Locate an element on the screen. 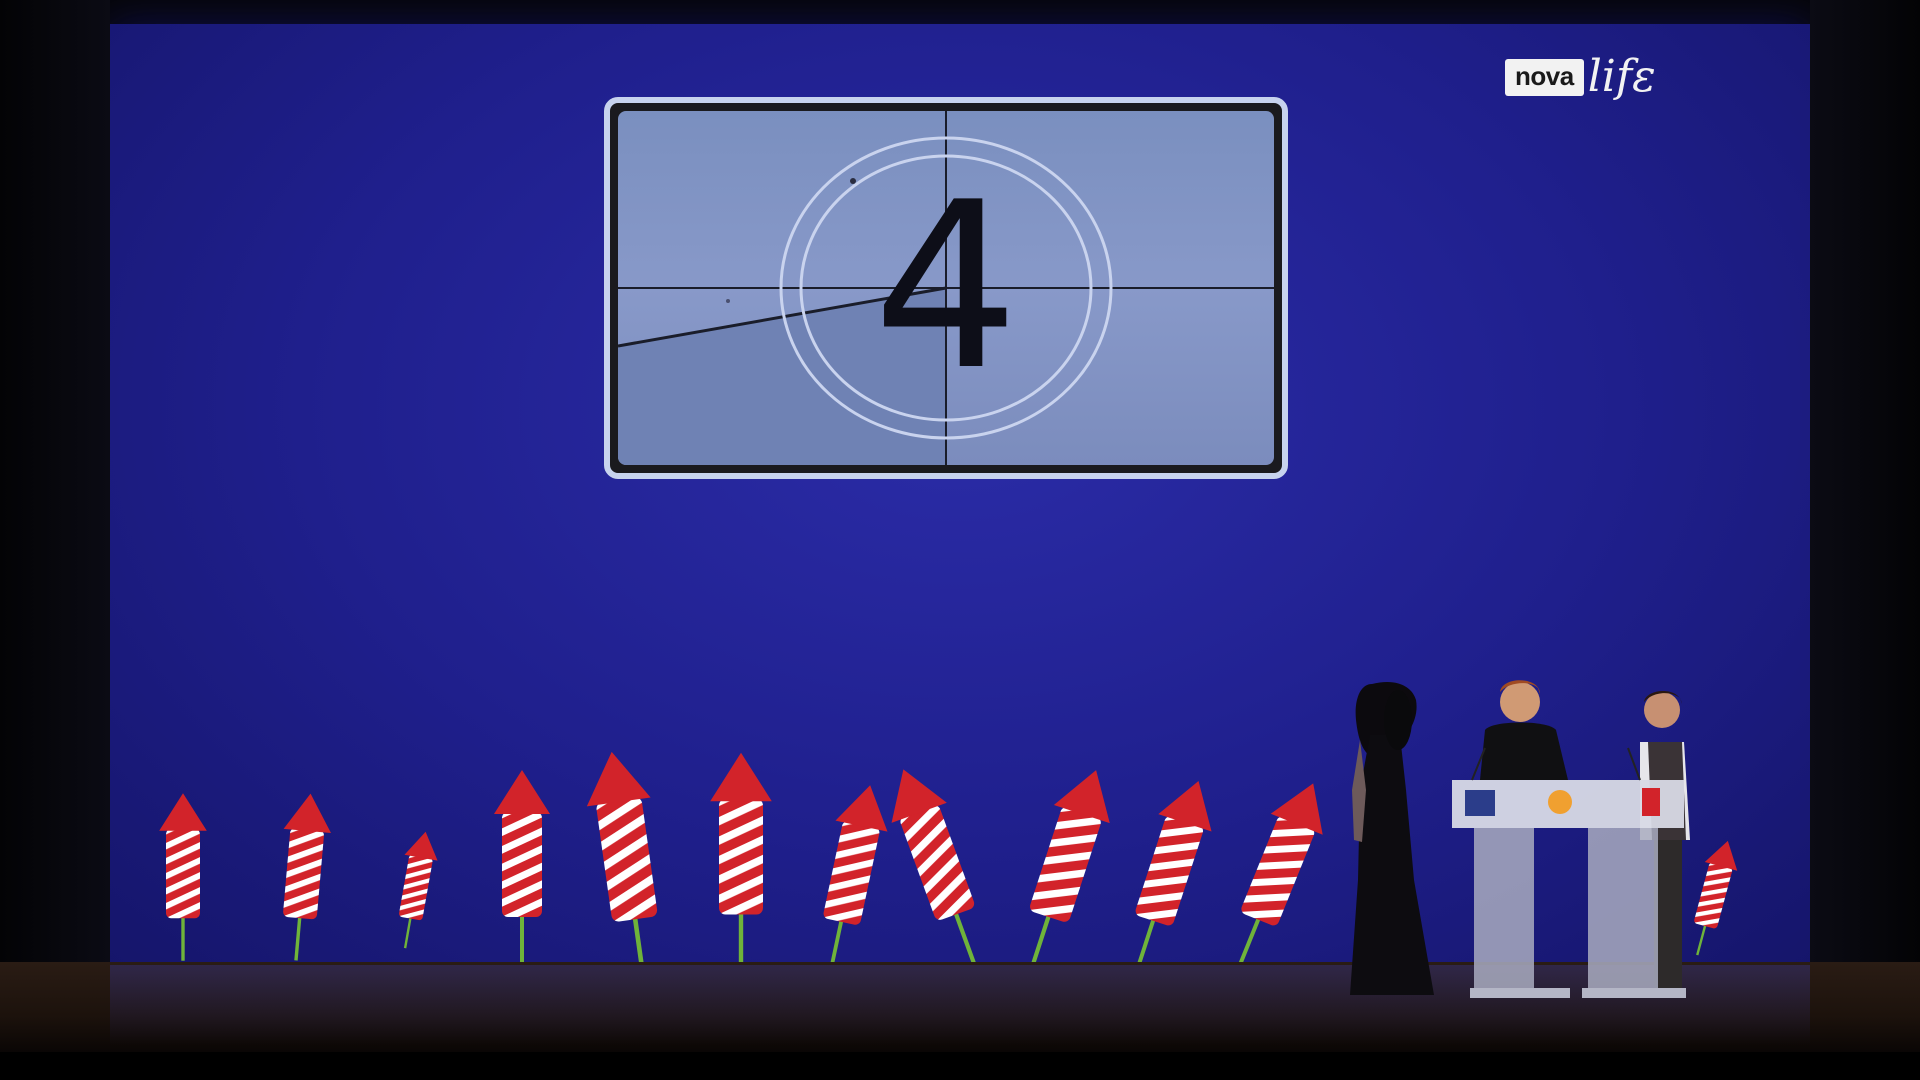  man-in-black-tshirt is located at coordinates (1524, 730).